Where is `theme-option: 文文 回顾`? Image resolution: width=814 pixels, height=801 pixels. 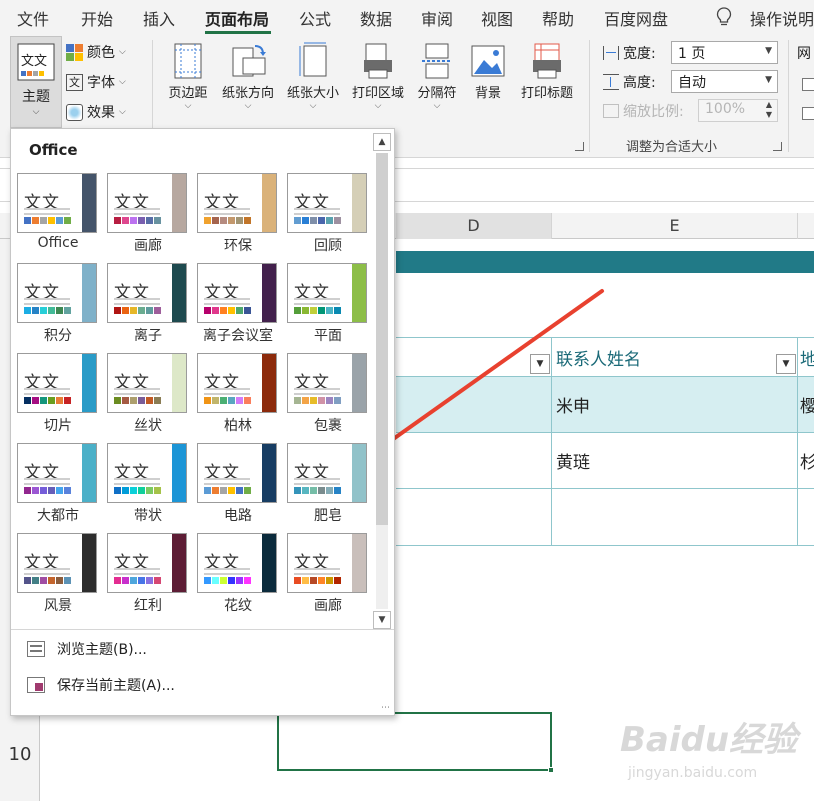
theme-option: 文文 回顾 is located at coordinates (328, 215).